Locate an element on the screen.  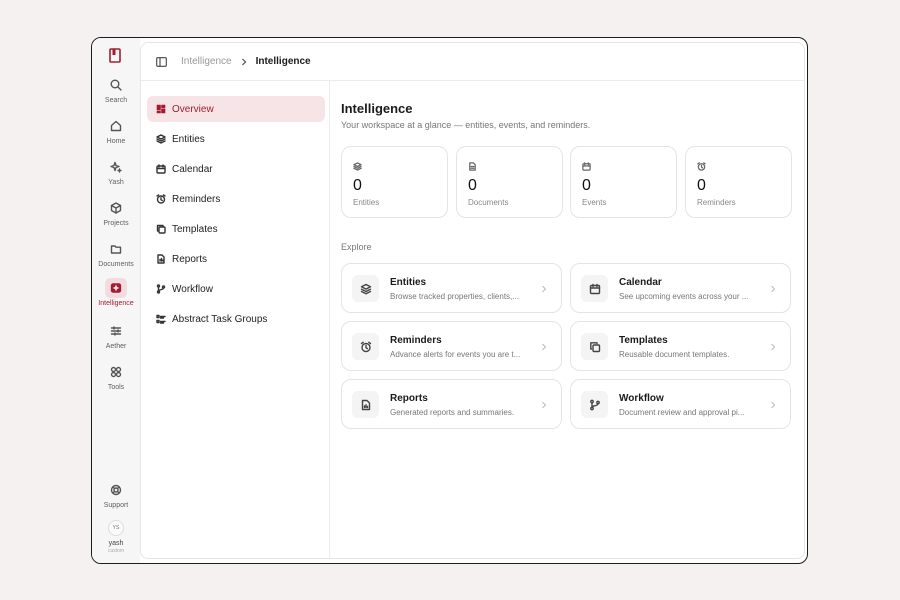
rail-item-search: Search is located at coordinates (116, 89).